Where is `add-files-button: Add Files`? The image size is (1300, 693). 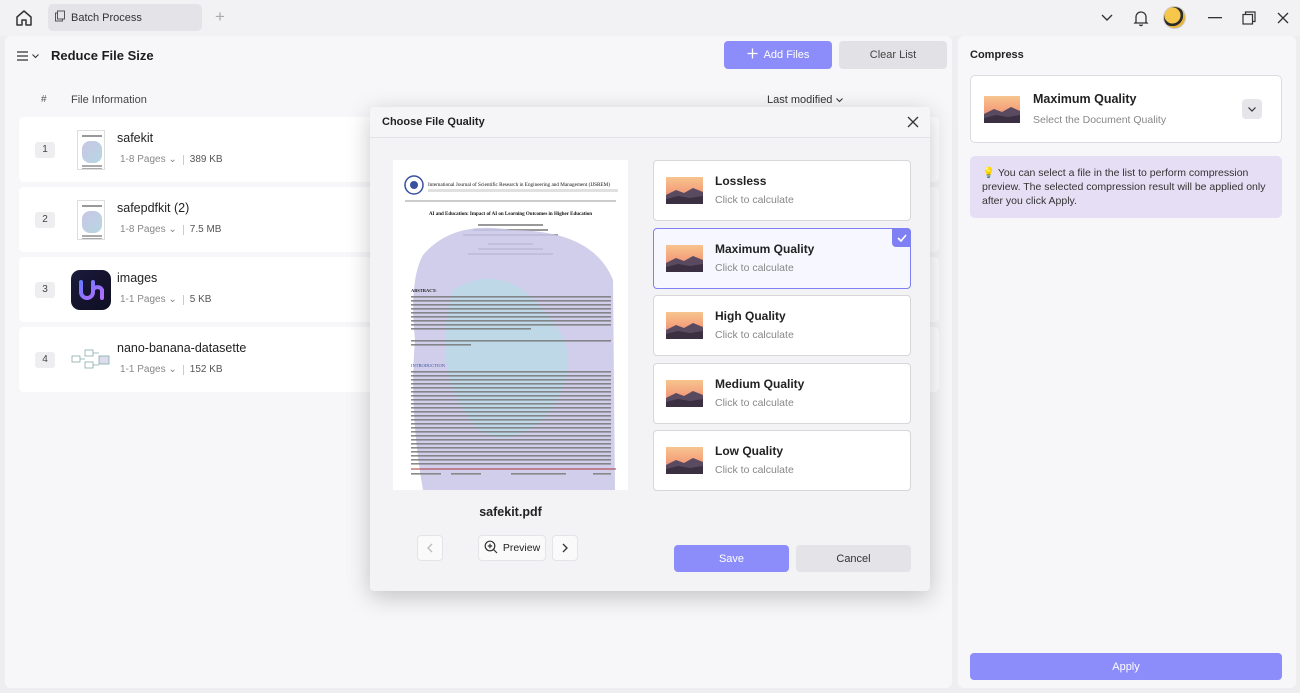 add-files-button: Add Files is located at coordinates (778, 55).